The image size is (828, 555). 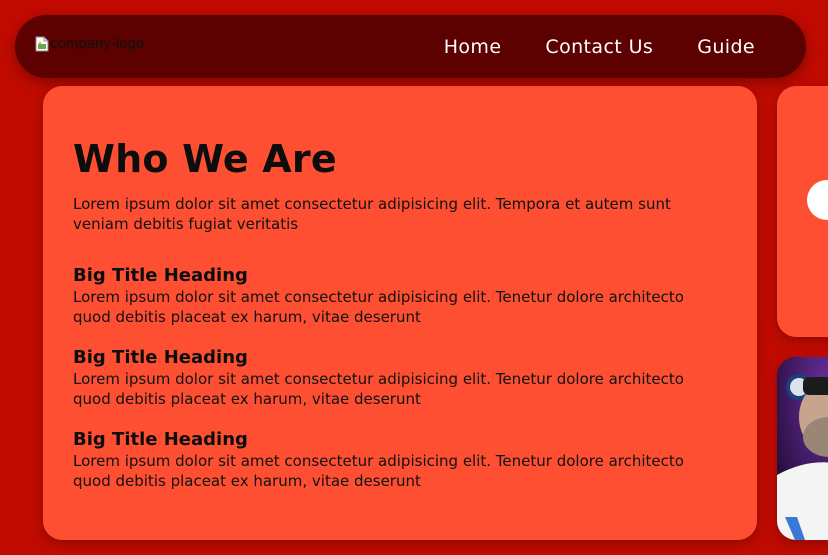 I want to click on page-title: Who We Are, so click(x=205, y=159).